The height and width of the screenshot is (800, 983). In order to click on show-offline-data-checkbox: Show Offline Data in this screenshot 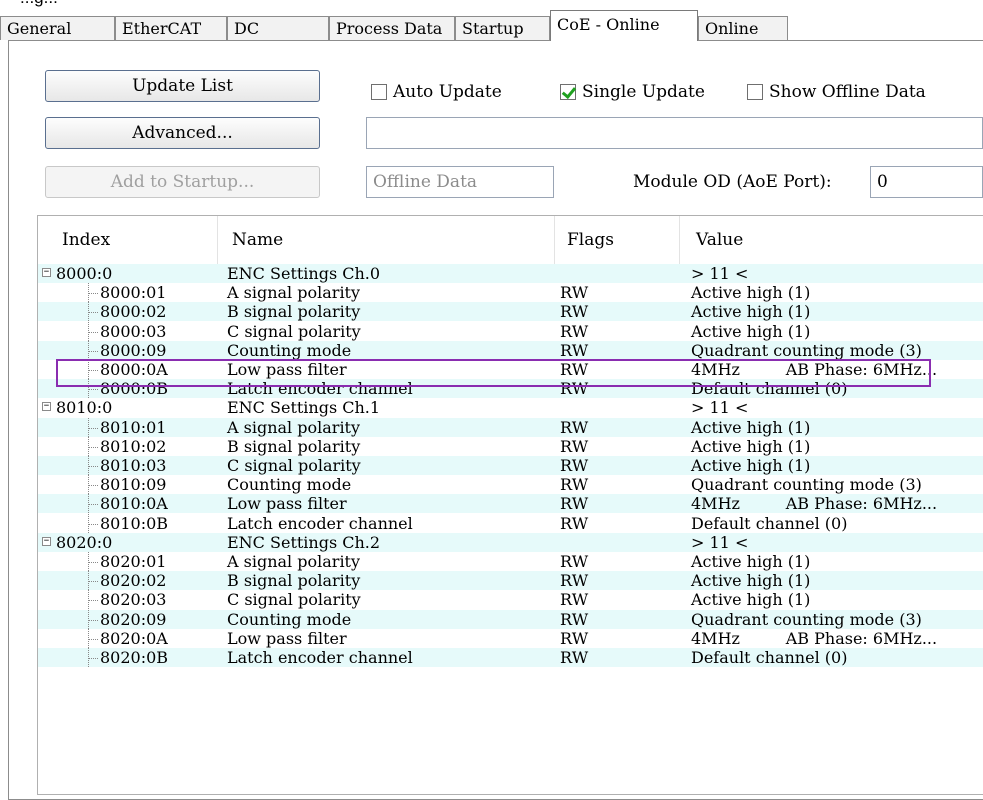, I will do `click(836, 92)`.